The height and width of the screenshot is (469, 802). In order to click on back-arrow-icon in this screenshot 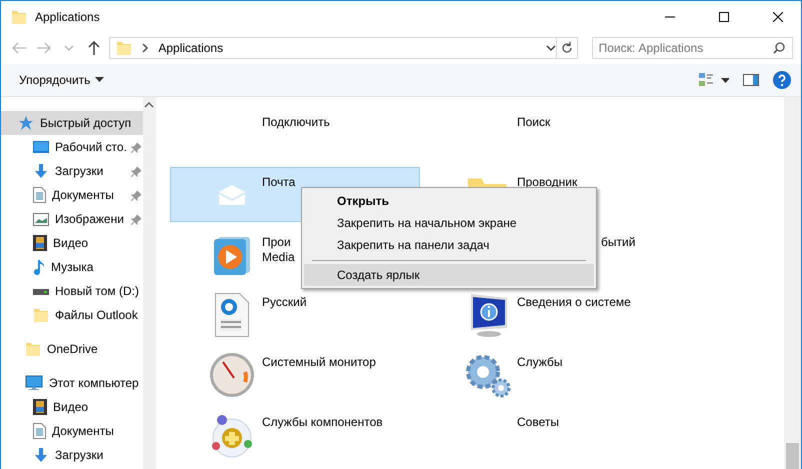, I will do `click(19, 48)`.